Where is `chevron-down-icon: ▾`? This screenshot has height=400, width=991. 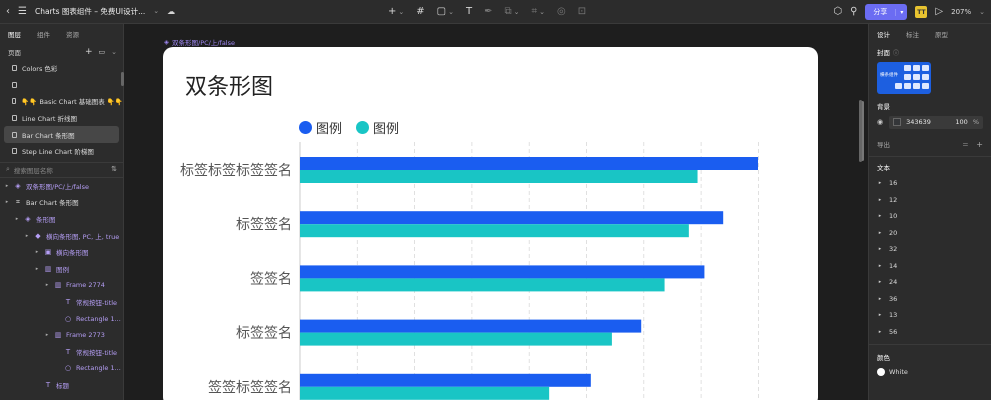
chevron-down-icon: ▾ is located at coordinates (901, 12).